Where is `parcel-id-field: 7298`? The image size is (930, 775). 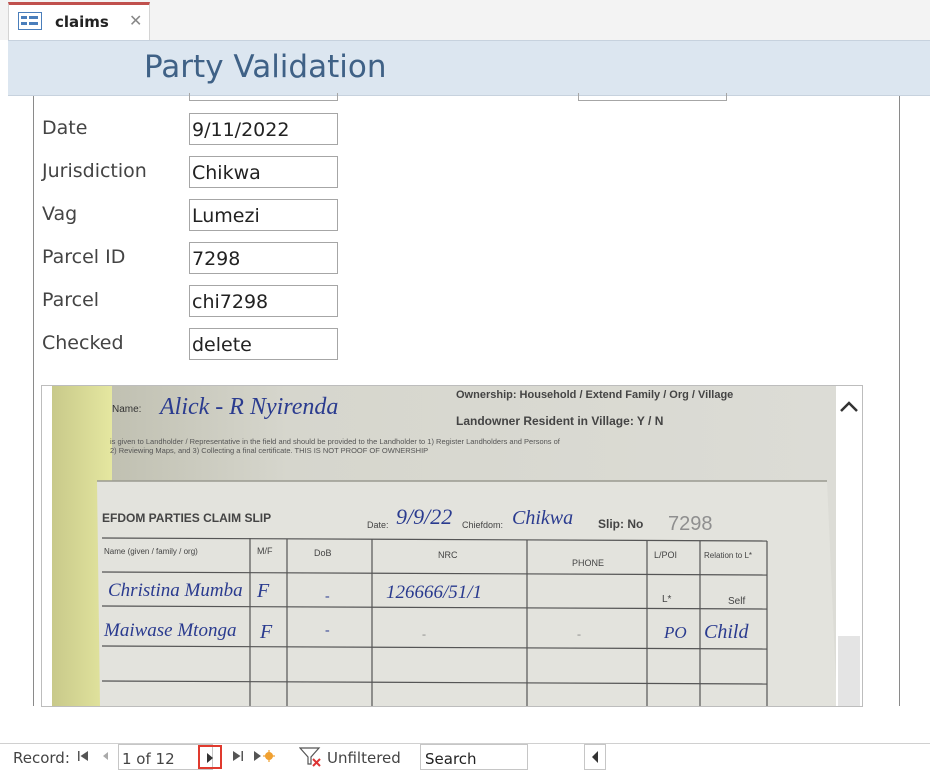
parcel-id-field: 7298 is located at coordinates (263, 258).